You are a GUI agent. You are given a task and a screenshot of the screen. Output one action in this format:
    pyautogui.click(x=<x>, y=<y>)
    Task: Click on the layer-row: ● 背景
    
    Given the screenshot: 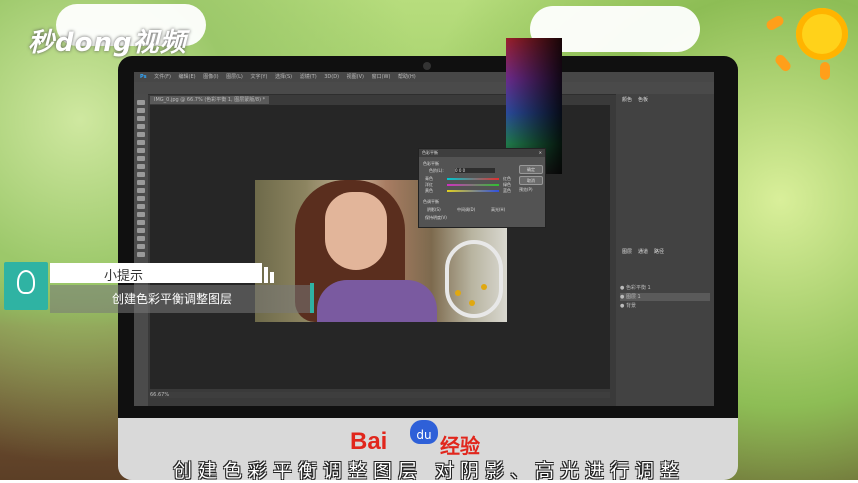 What is the action you would take?
    pyautogui.click(x=665, y=306)
    